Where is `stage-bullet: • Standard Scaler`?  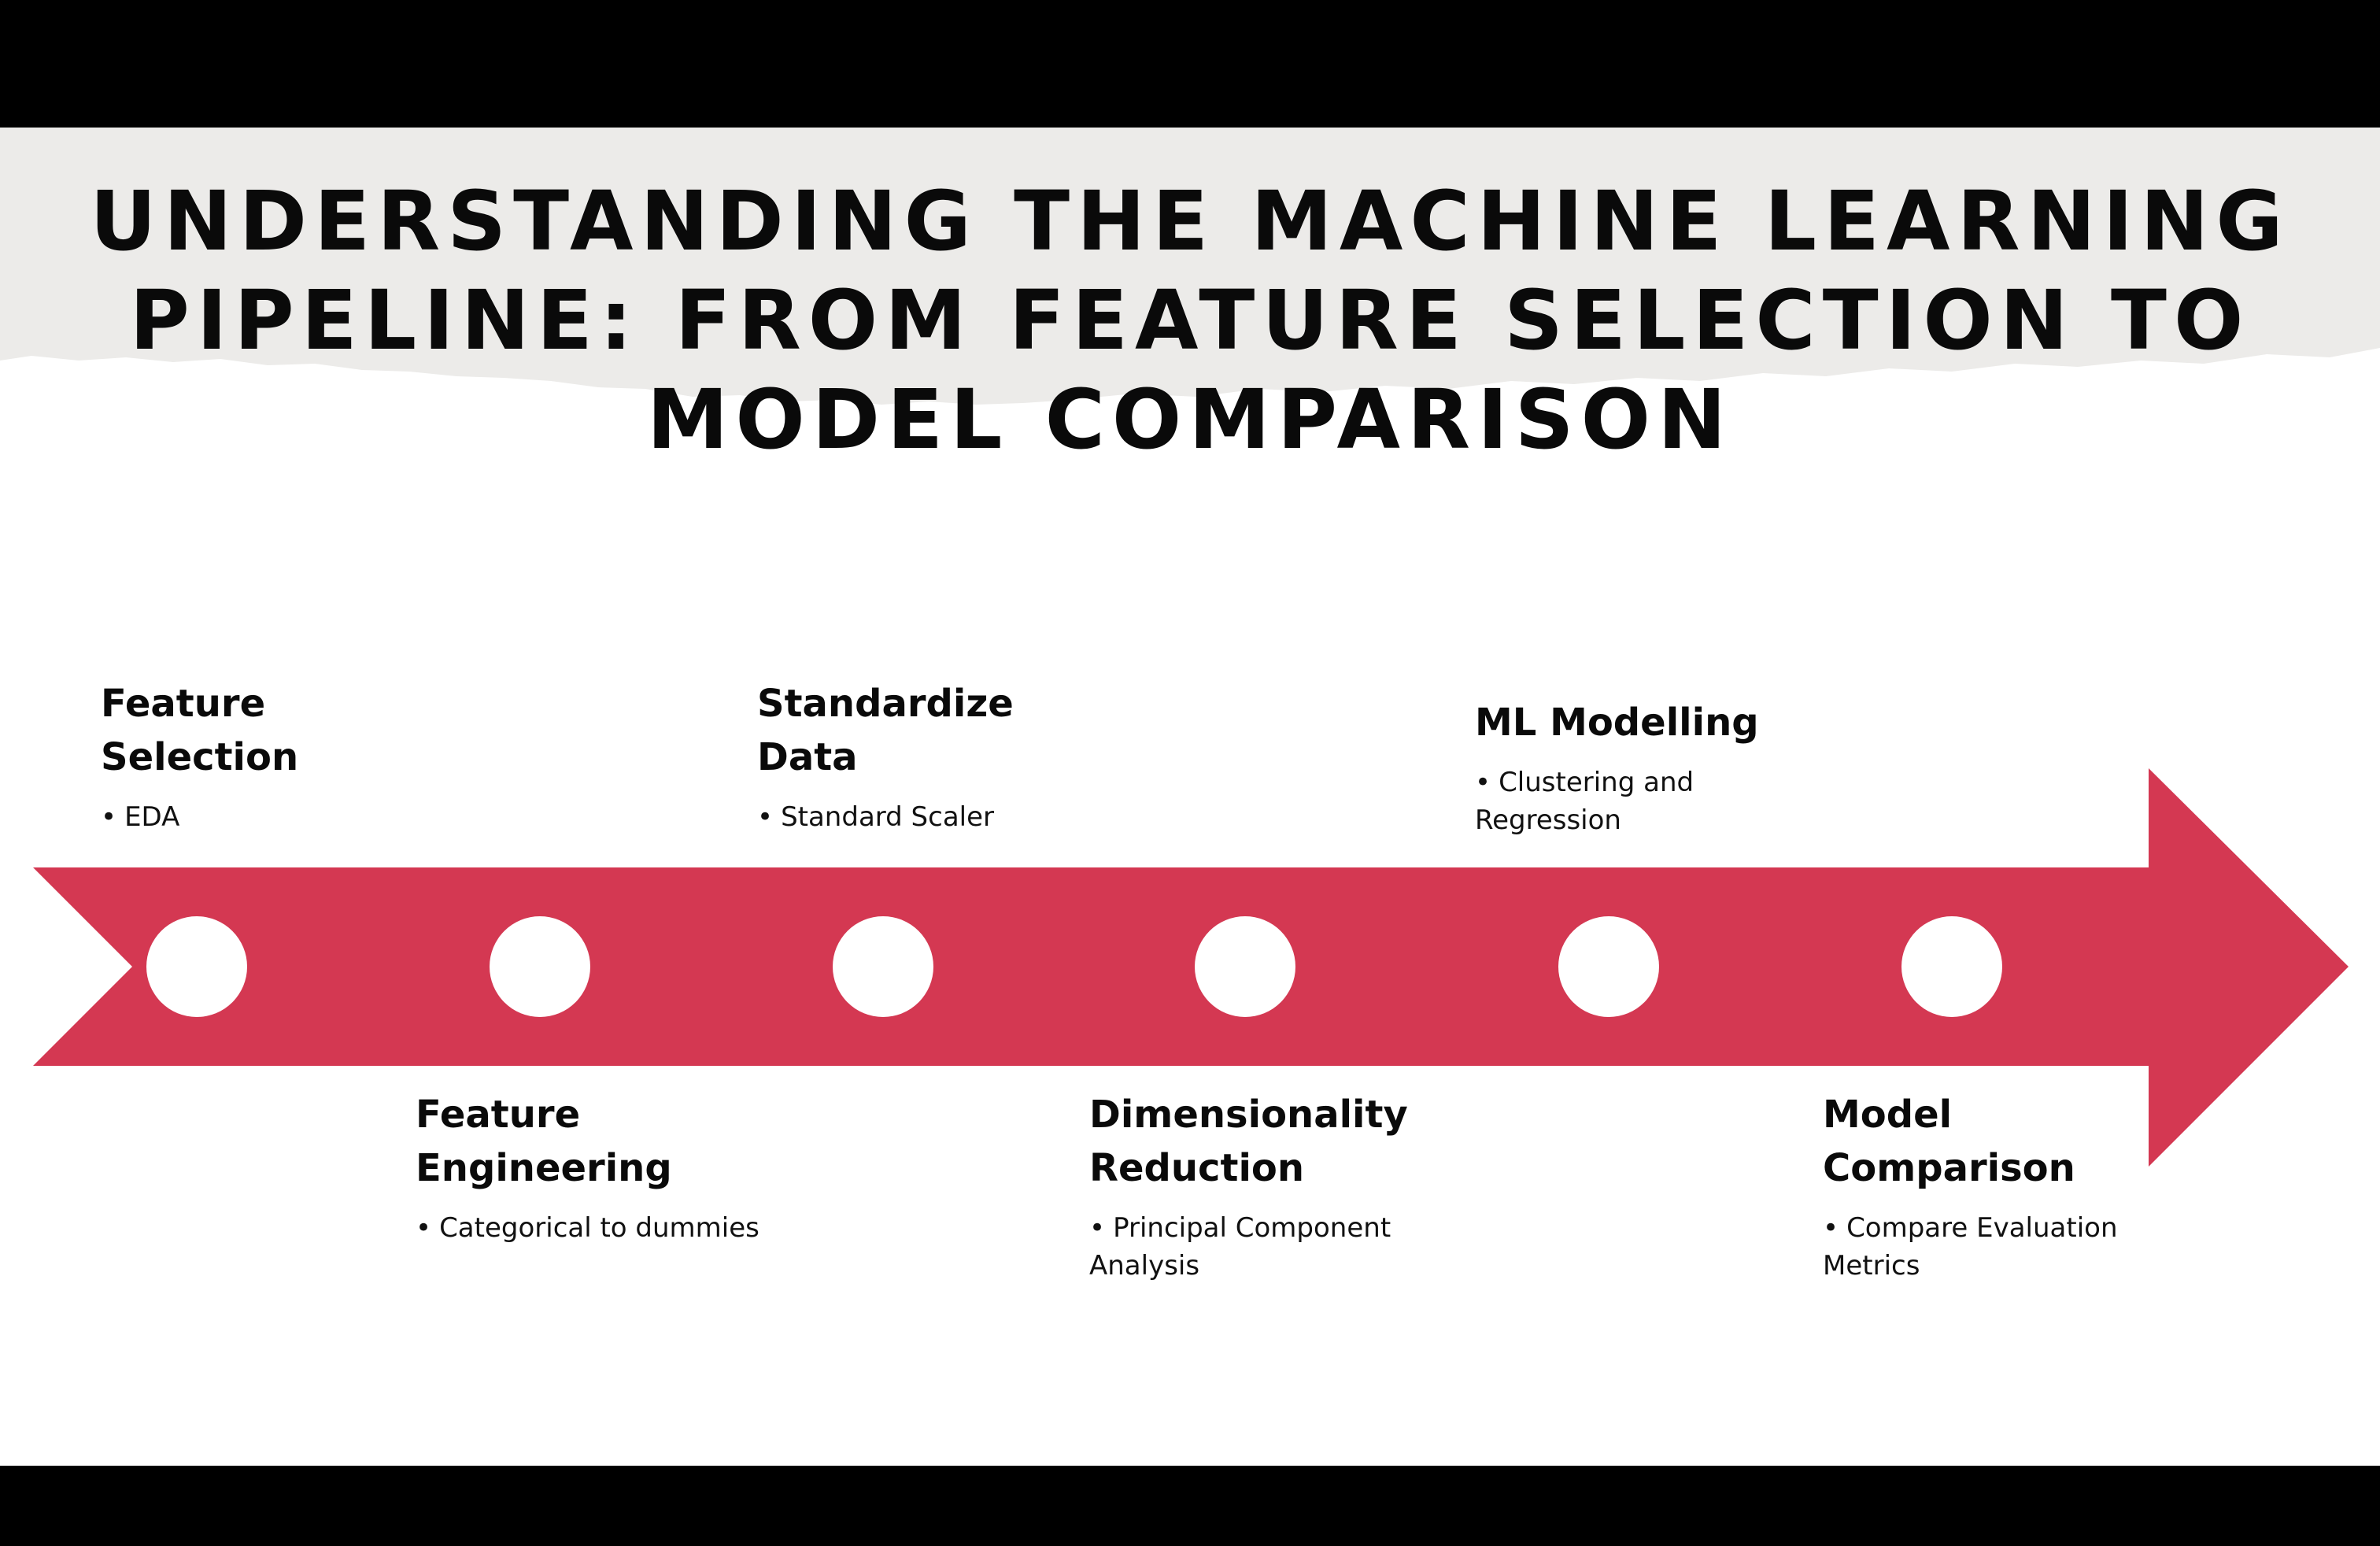
stage-bullet: • Standard Scaler is located at coordinates (938, 817).